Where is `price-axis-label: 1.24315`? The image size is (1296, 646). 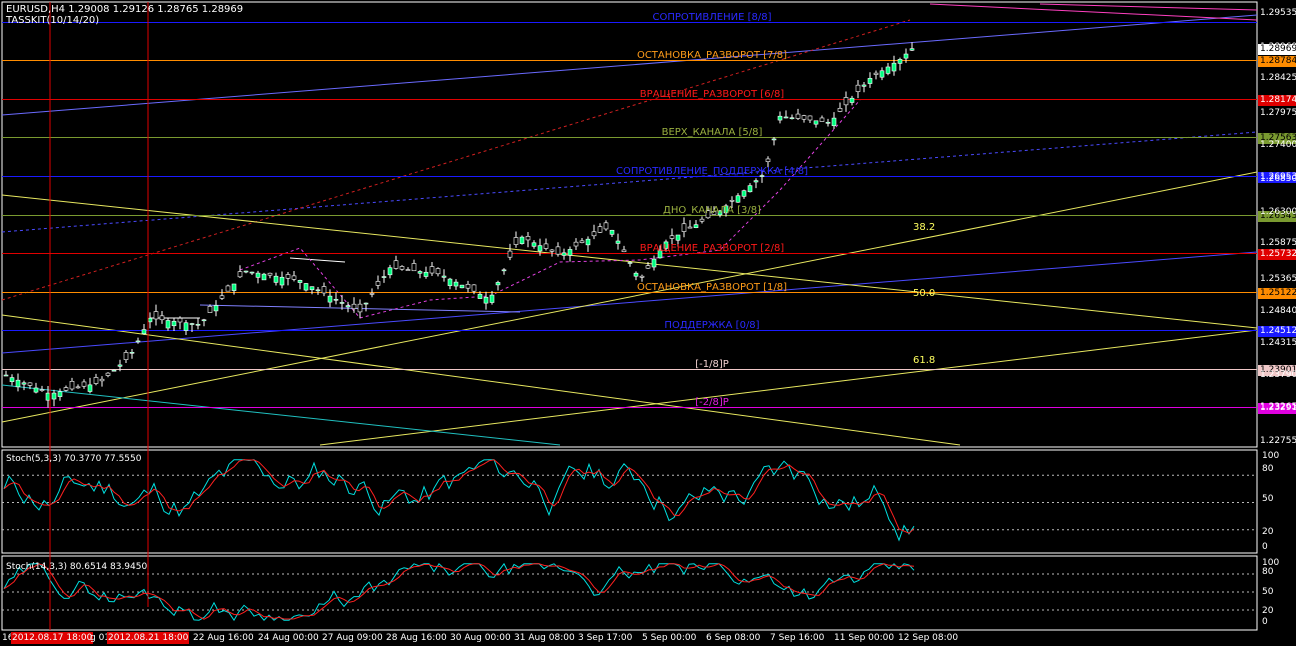 price-axis-label: 1.24315 is located at coordinates (1278, 343).